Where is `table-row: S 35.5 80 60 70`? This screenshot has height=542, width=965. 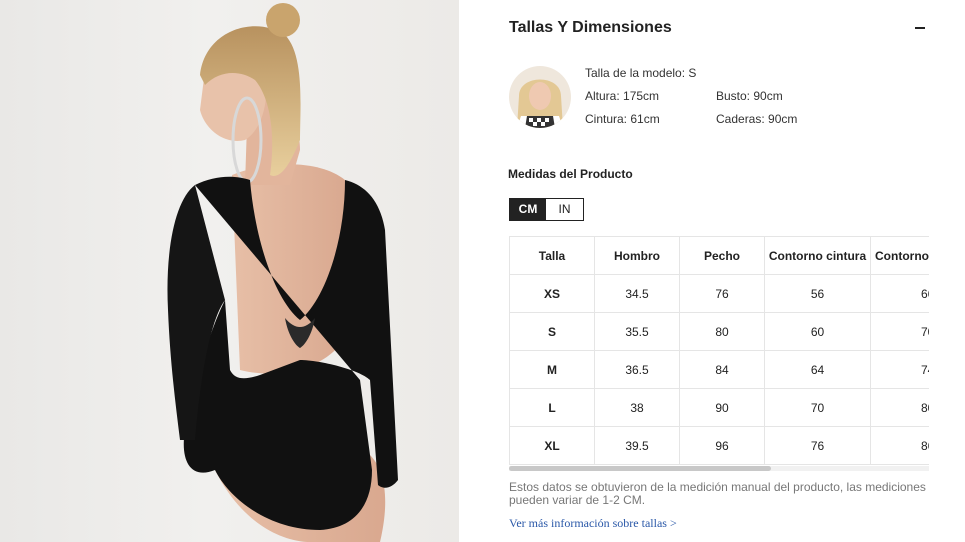
table-row: S 35.5 80 60 70 is located at coordinates (719, 331).